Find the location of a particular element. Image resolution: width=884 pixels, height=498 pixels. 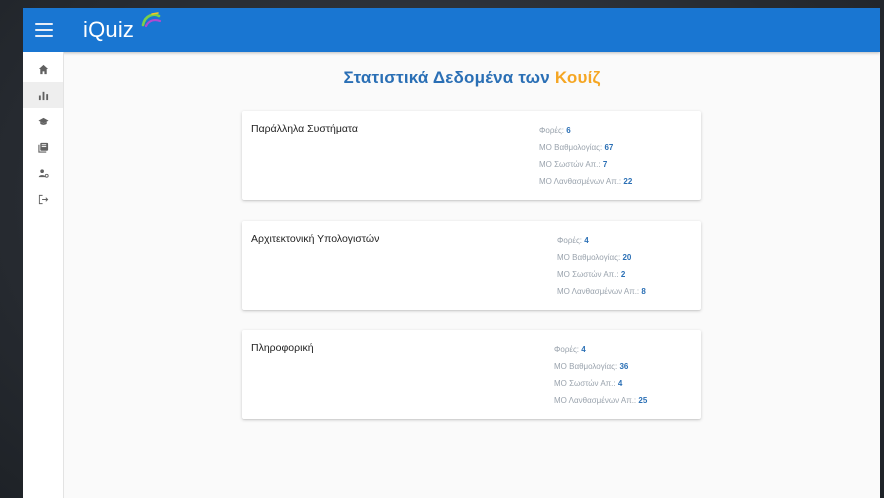

logo-swirl-icon is located at coordinates (151, 20).